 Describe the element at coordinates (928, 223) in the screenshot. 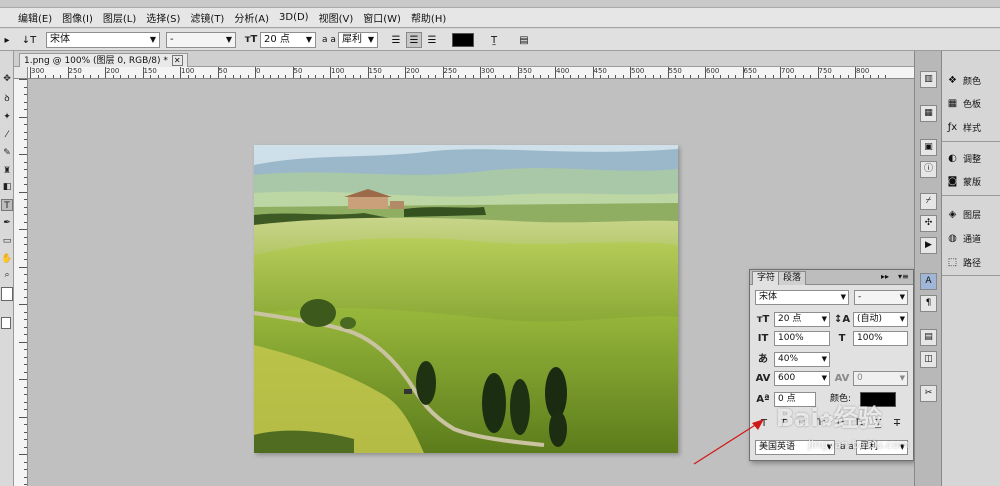

I see `clone-source-icon: ✣` at that location.